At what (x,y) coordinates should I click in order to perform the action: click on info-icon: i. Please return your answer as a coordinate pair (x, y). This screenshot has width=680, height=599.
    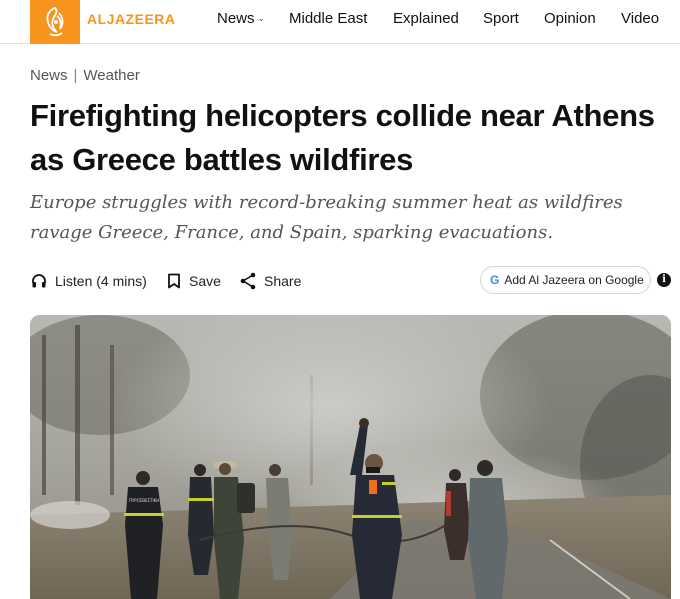
    Looking at the image, I should click on (664, 280).